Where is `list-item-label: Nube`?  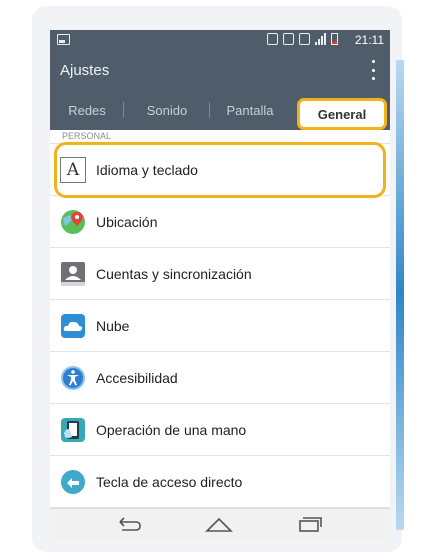 list-item-label: Nube is located at coordinates (113, 326).